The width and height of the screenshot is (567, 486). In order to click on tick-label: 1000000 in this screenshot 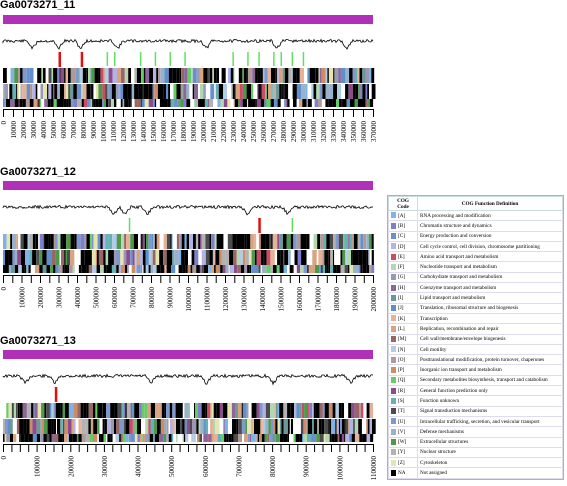, I will do `click(189, 299)`.